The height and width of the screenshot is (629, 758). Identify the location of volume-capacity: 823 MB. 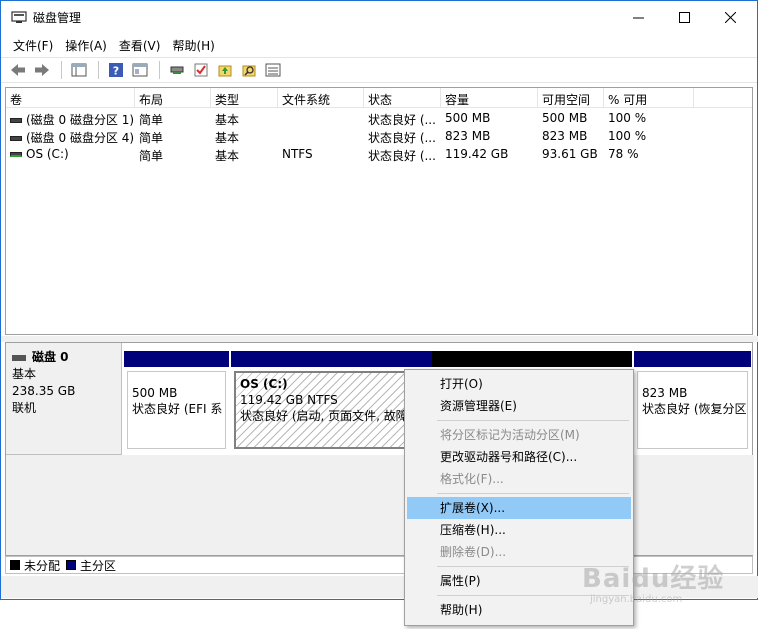
(468, 136).